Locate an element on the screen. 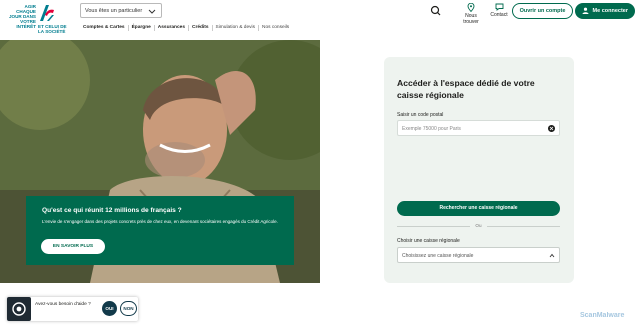  search-regional-bank-button: Rechercher une caisse régionale is located at coordinates (478, 208).